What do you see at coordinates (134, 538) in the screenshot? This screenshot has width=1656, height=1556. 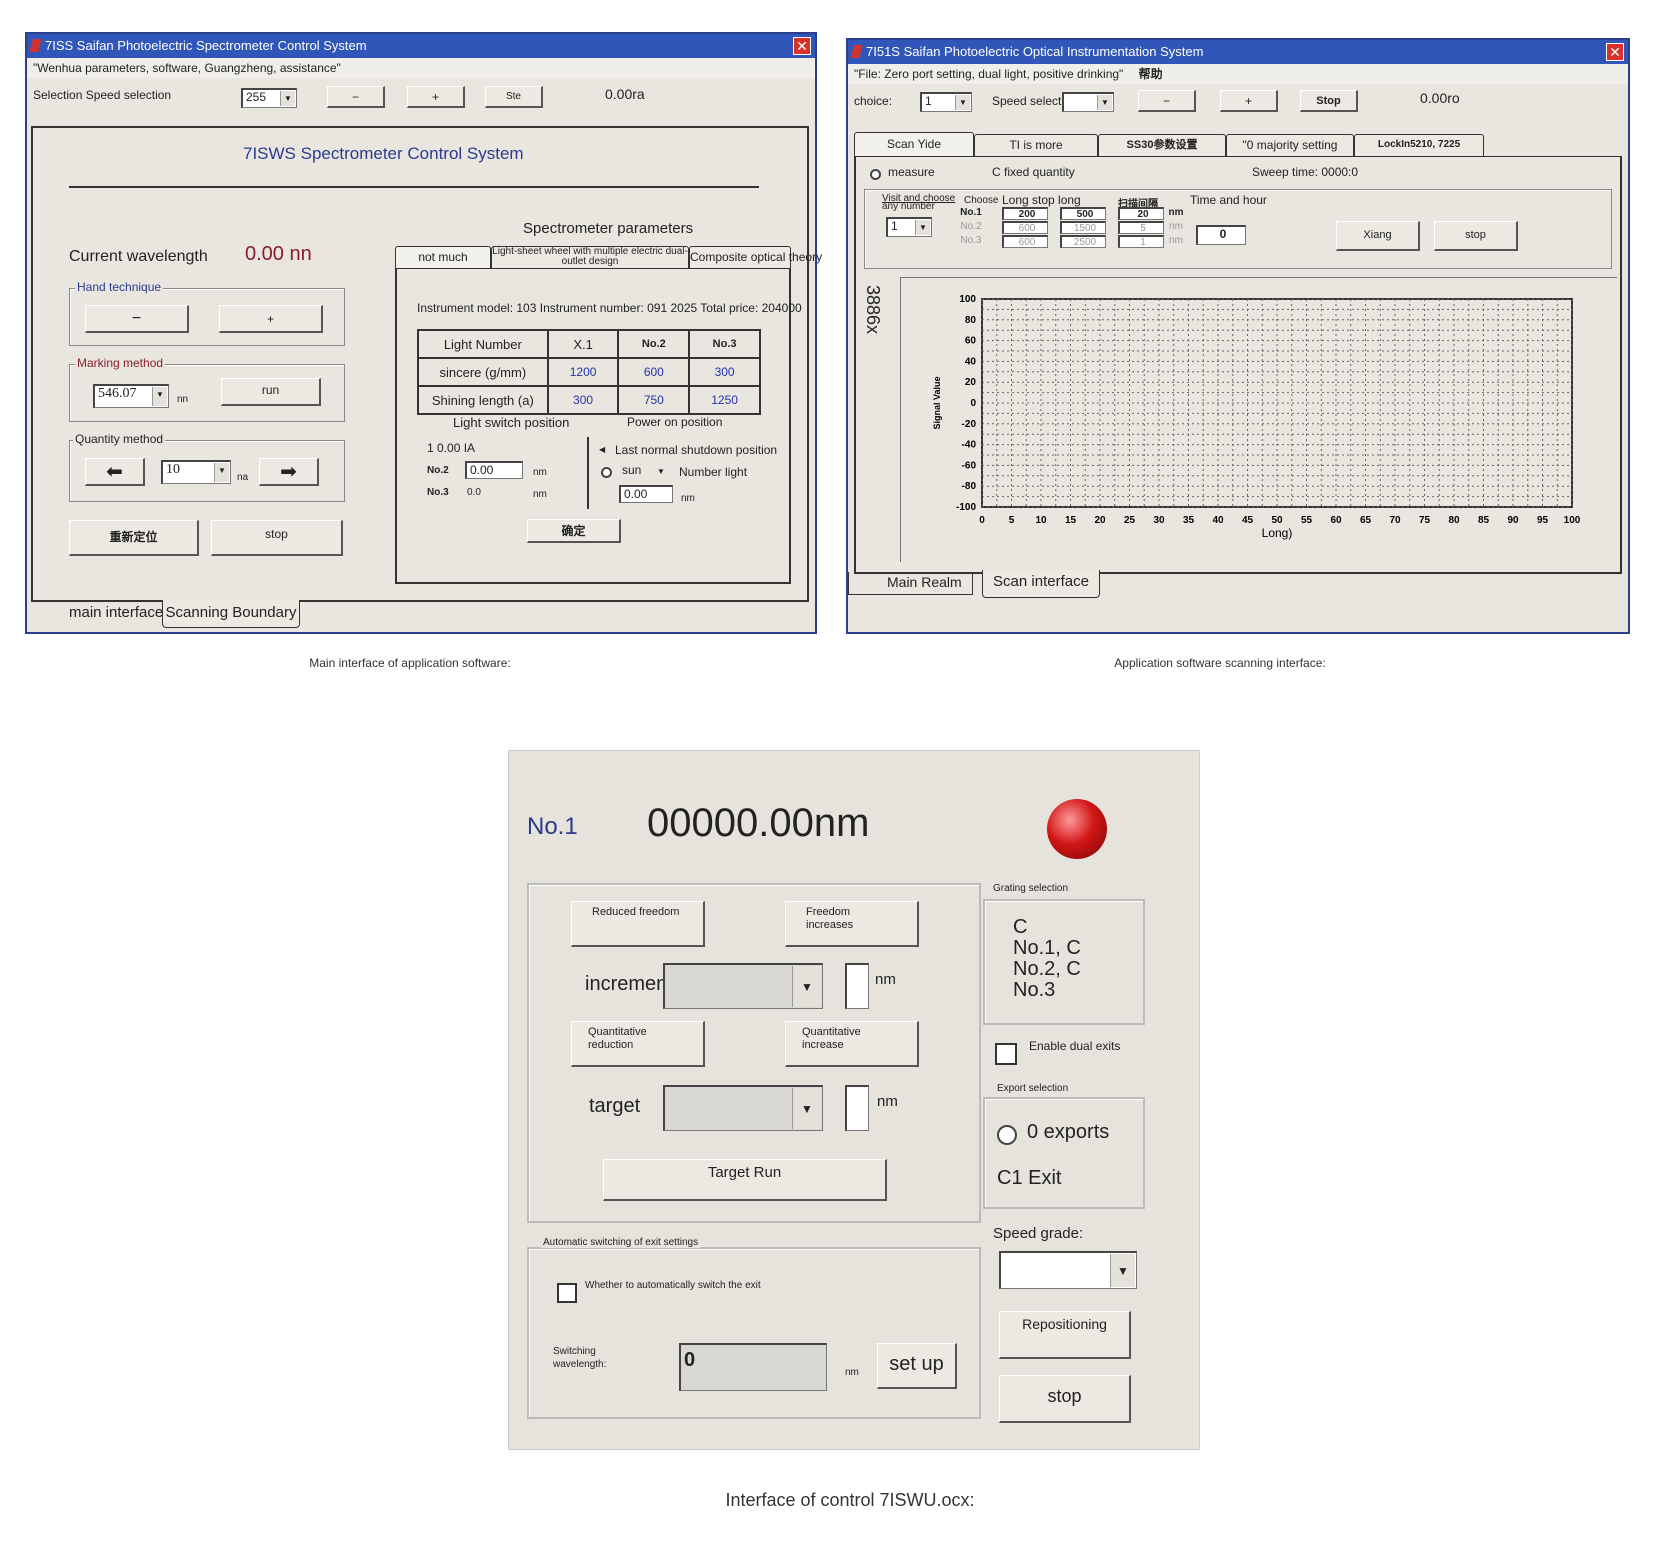 I see `reset-button: 重新定位` at bounding box center [134, 538].